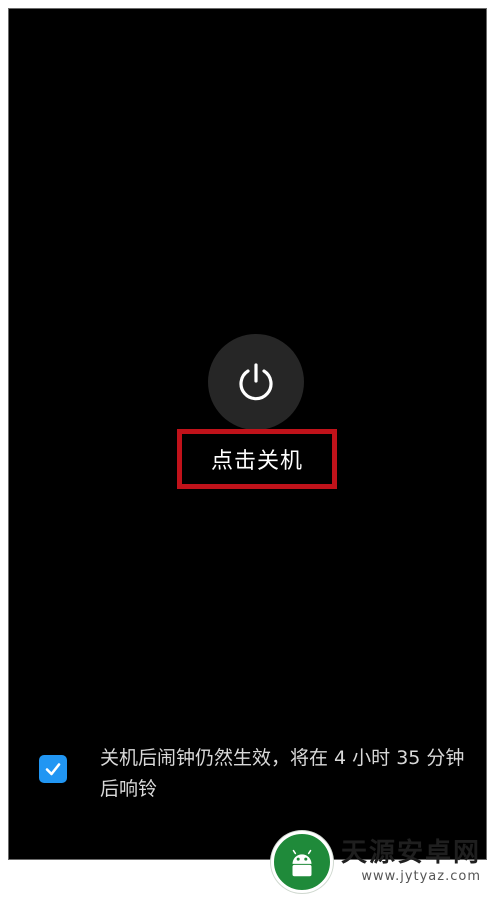 The image size is (493, 897). I want to click on power-icon, so click(256, 382).